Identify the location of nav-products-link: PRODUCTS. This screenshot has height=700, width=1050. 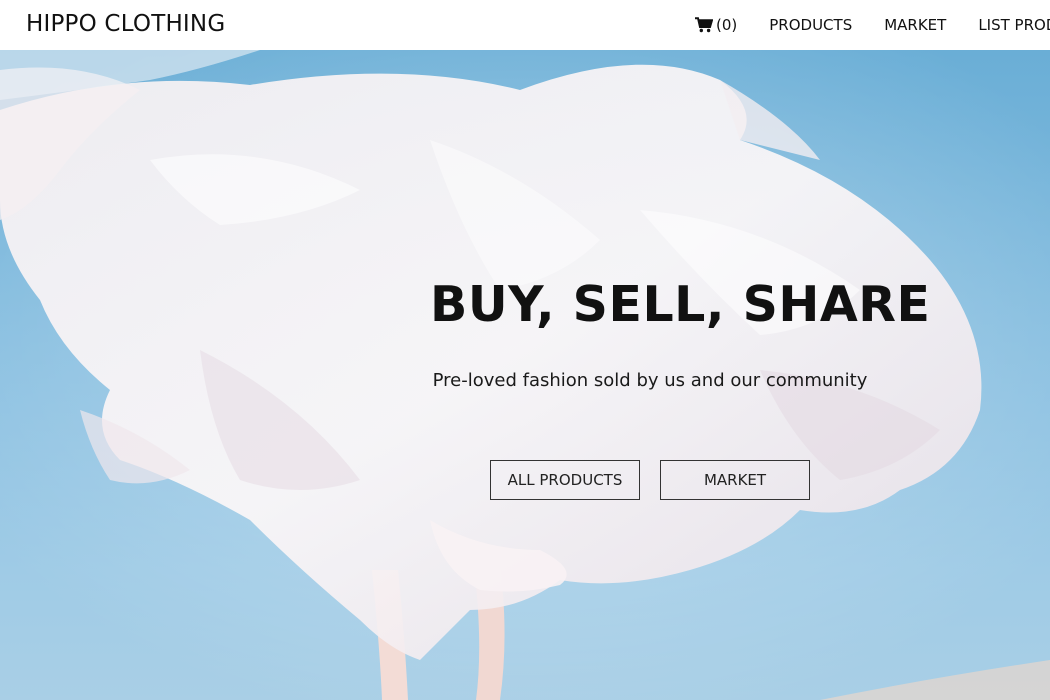
(810, 25).